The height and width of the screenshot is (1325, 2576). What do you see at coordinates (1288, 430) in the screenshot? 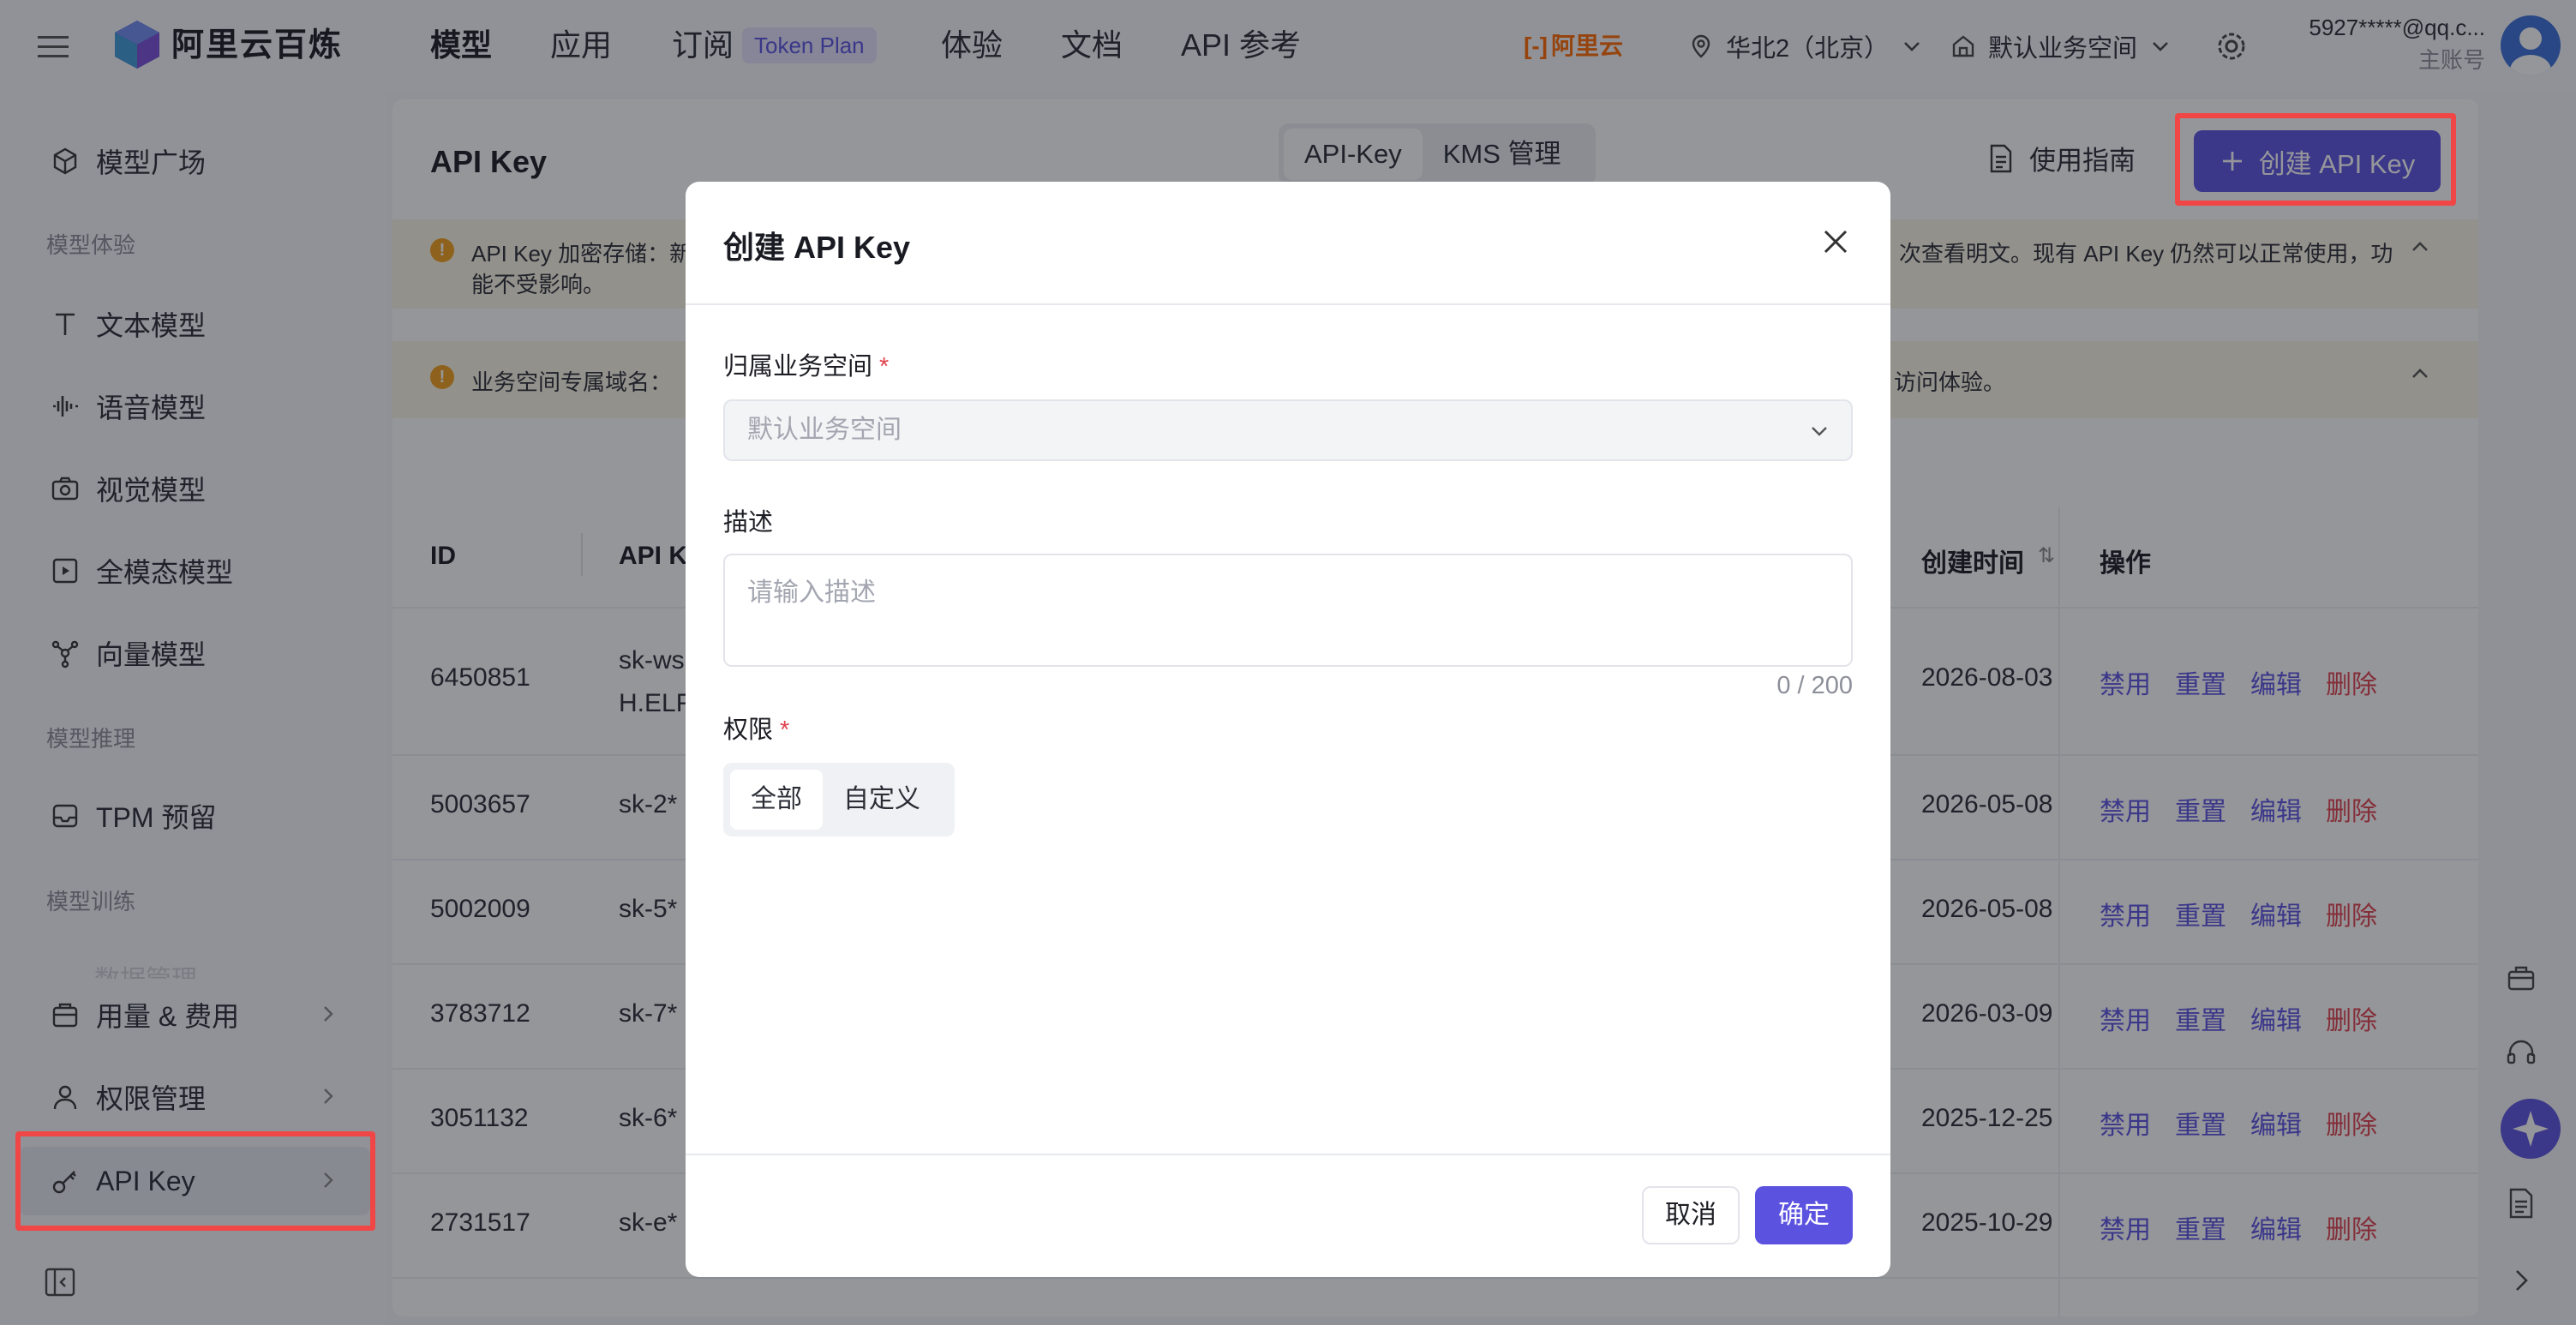
I see `workspace-select: 默认业务空间` at bounding box center [1288, 430].